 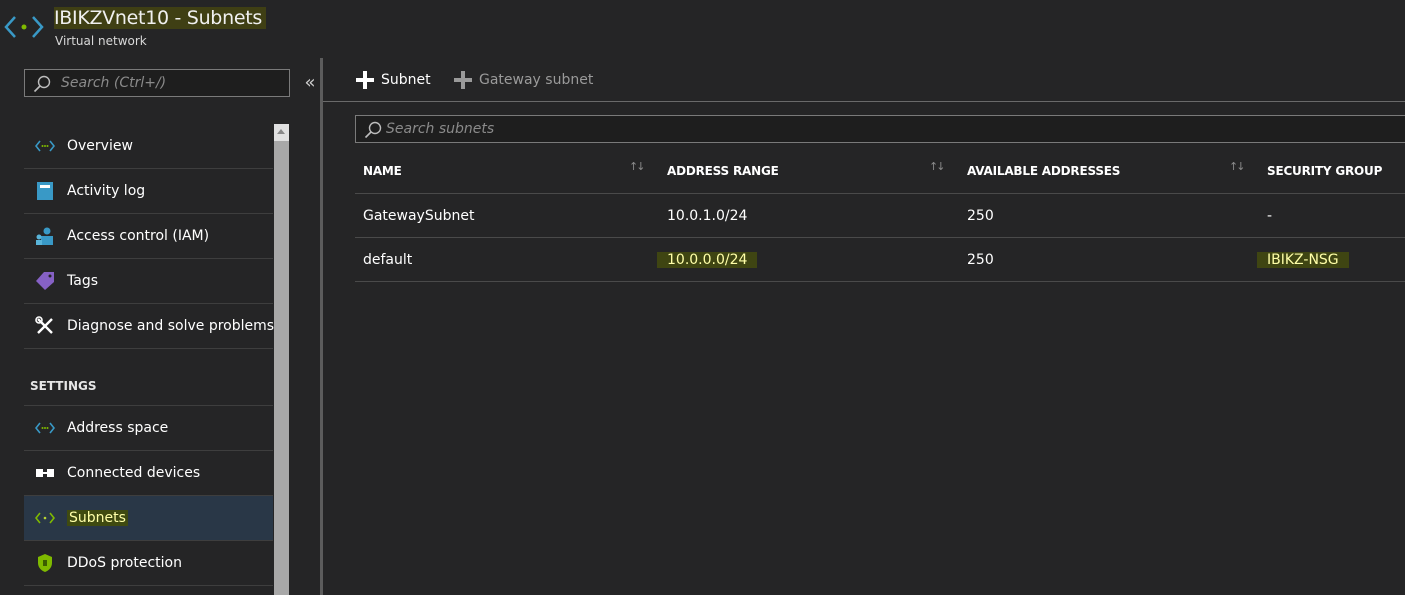 What do you see at coordinates (148, 281) in the screenshot?
I see `menu-item-tags: Tags` at bounding box center [148, 281].